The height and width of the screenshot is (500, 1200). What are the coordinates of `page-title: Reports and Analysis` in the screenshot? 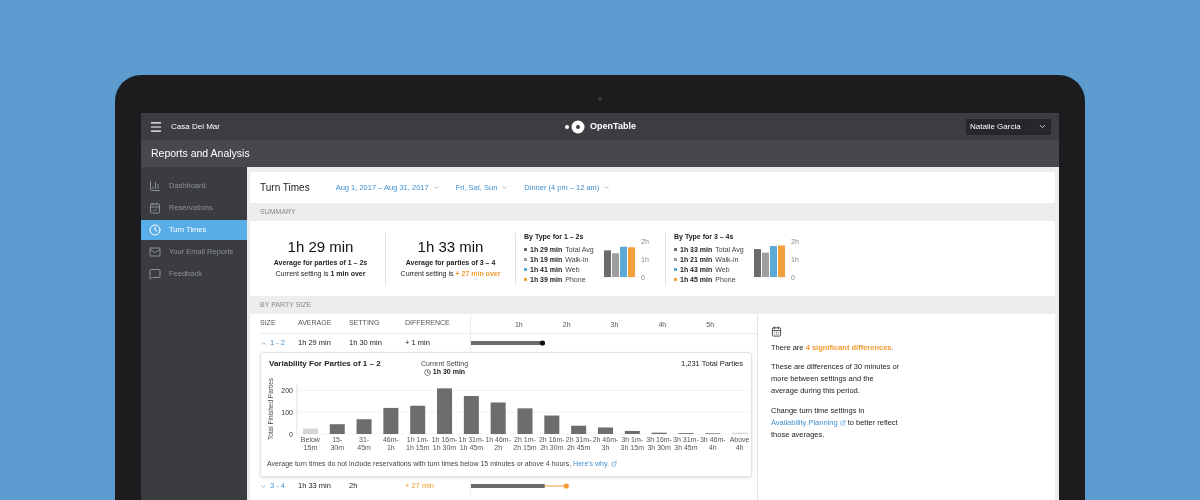 It's located at (200, 153).